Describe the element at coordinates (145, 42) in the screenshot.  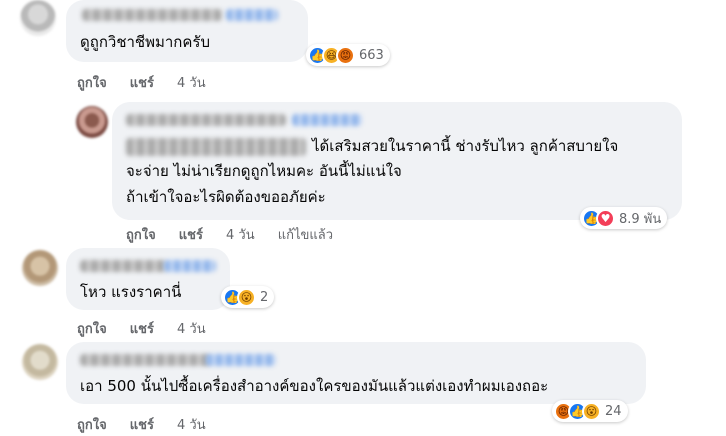
I see `comment-text: ดูถูกวิชาชีพมากครับ` at that location.